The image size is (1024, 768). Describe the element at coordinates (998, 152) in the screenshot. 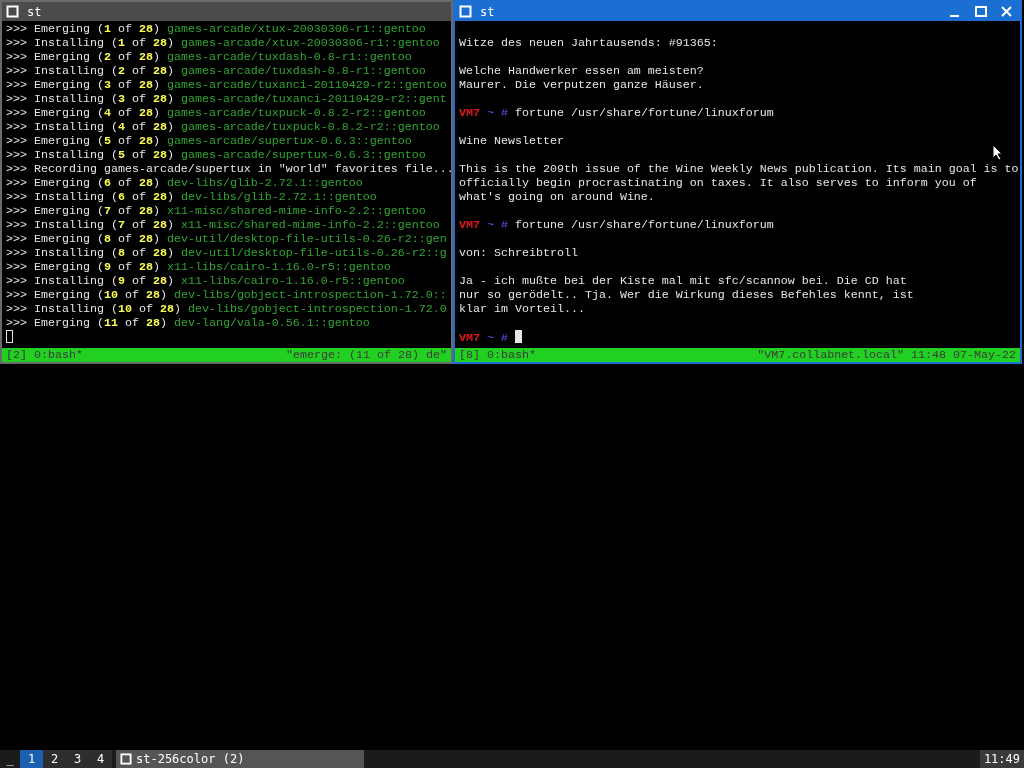

I see `mouse-pointer-icon` at that location.